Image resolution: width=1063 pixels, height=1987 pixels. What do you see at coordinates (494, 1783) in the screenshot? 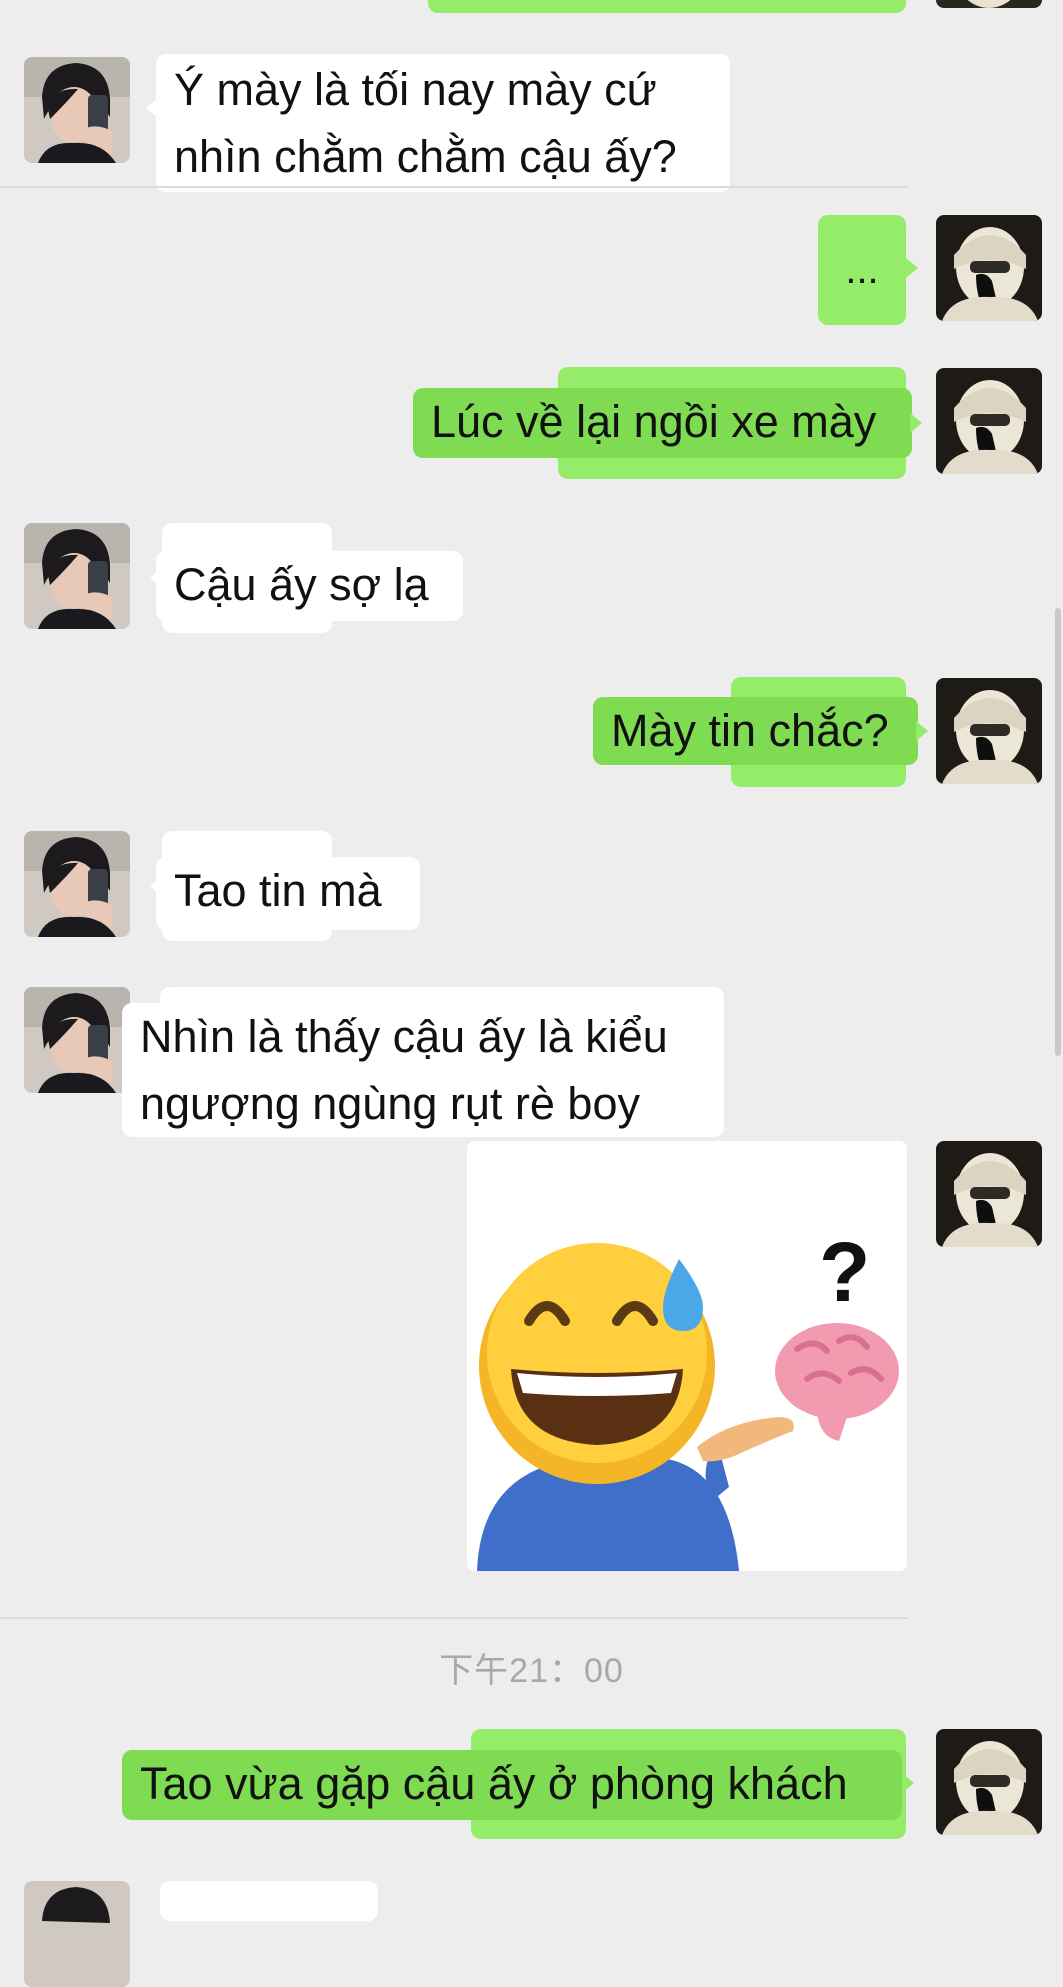
I see `message-text: Tao vừa gặp cậu ấy ở phòng khách` at bounding box center [494, 1783].